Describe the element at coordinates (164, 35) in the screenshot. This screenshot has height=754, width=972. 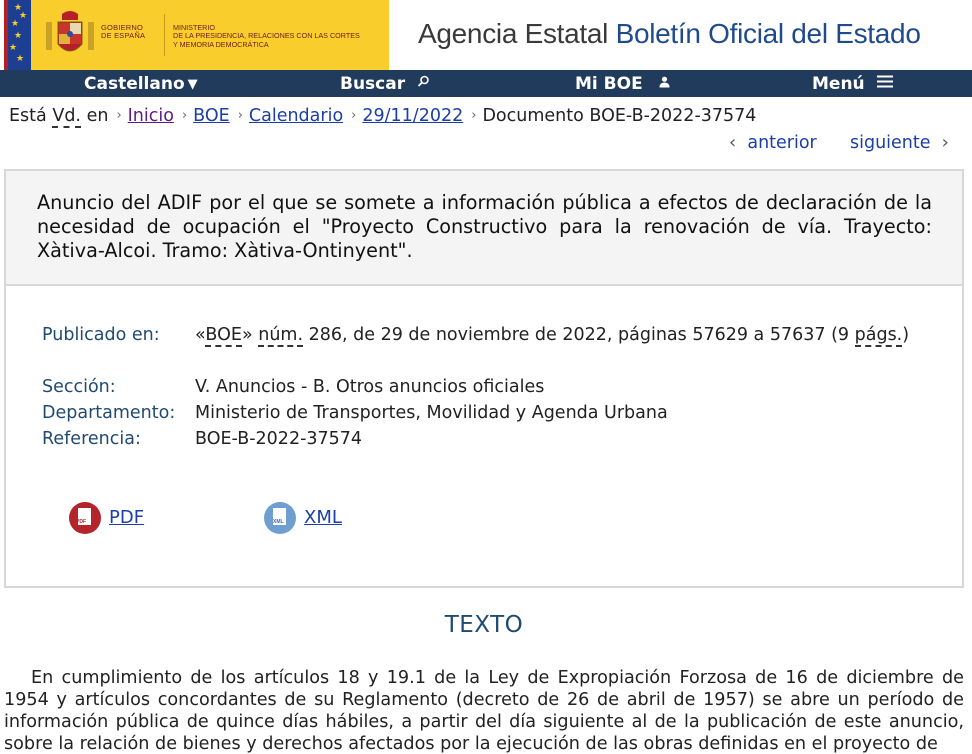
I see `banner-divider` at that location.